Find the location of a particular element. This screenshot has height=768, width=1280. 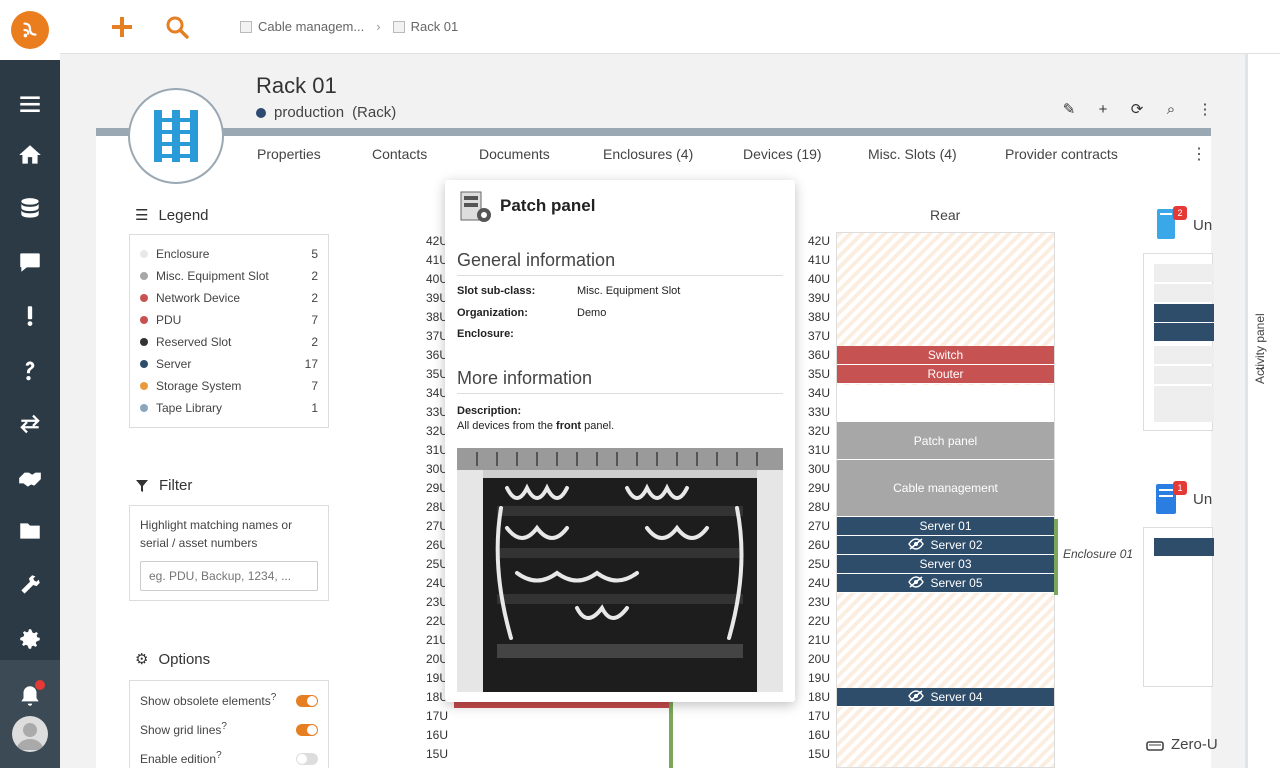

description-text: All devices from the front panel. is located at coordinates (536, 426).